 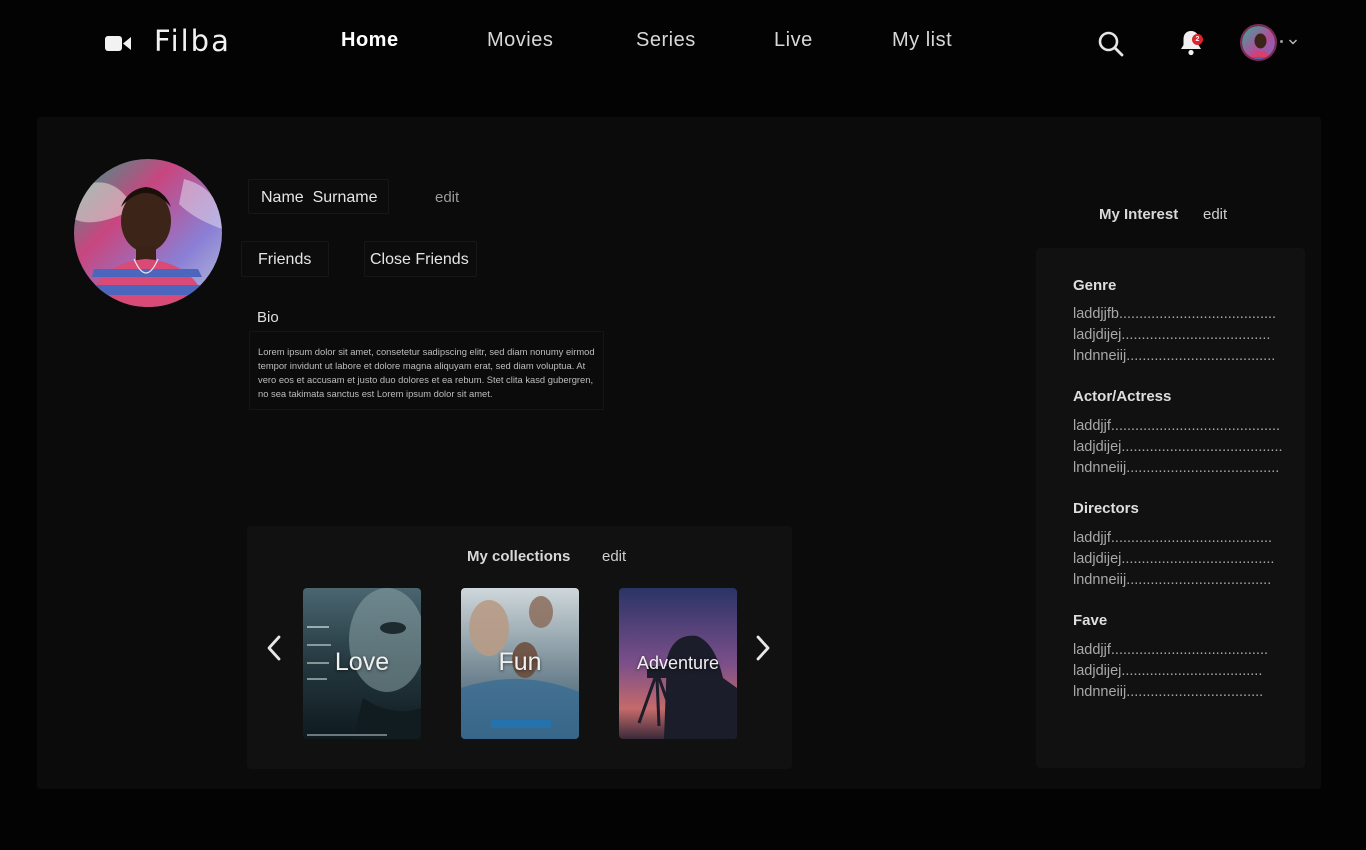 I want to click on close-friends-button: Close Friends, so click(x=420, y=259).